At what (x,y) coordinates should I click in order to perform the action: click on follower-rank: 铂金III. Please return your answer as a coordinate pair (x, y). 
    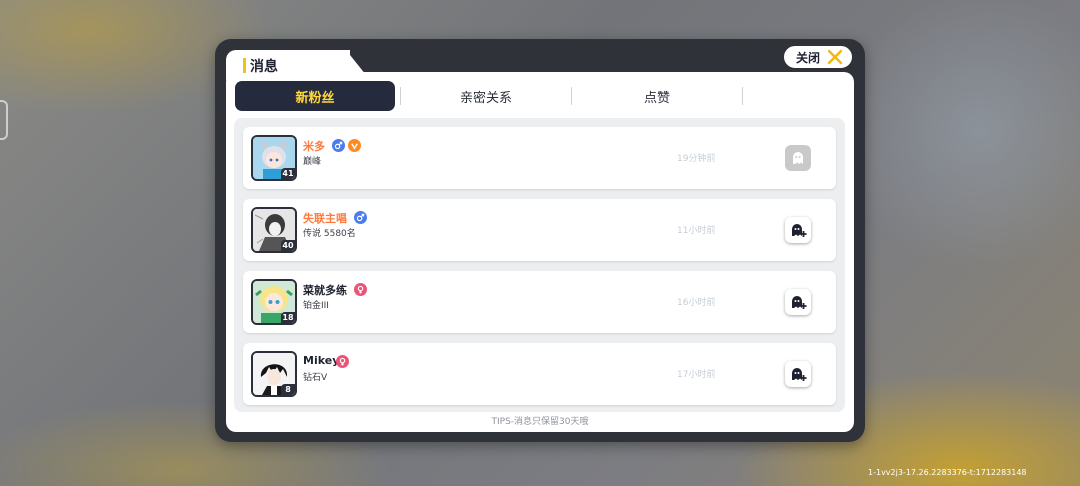
    Looking at the image, I should click on (316, 306).